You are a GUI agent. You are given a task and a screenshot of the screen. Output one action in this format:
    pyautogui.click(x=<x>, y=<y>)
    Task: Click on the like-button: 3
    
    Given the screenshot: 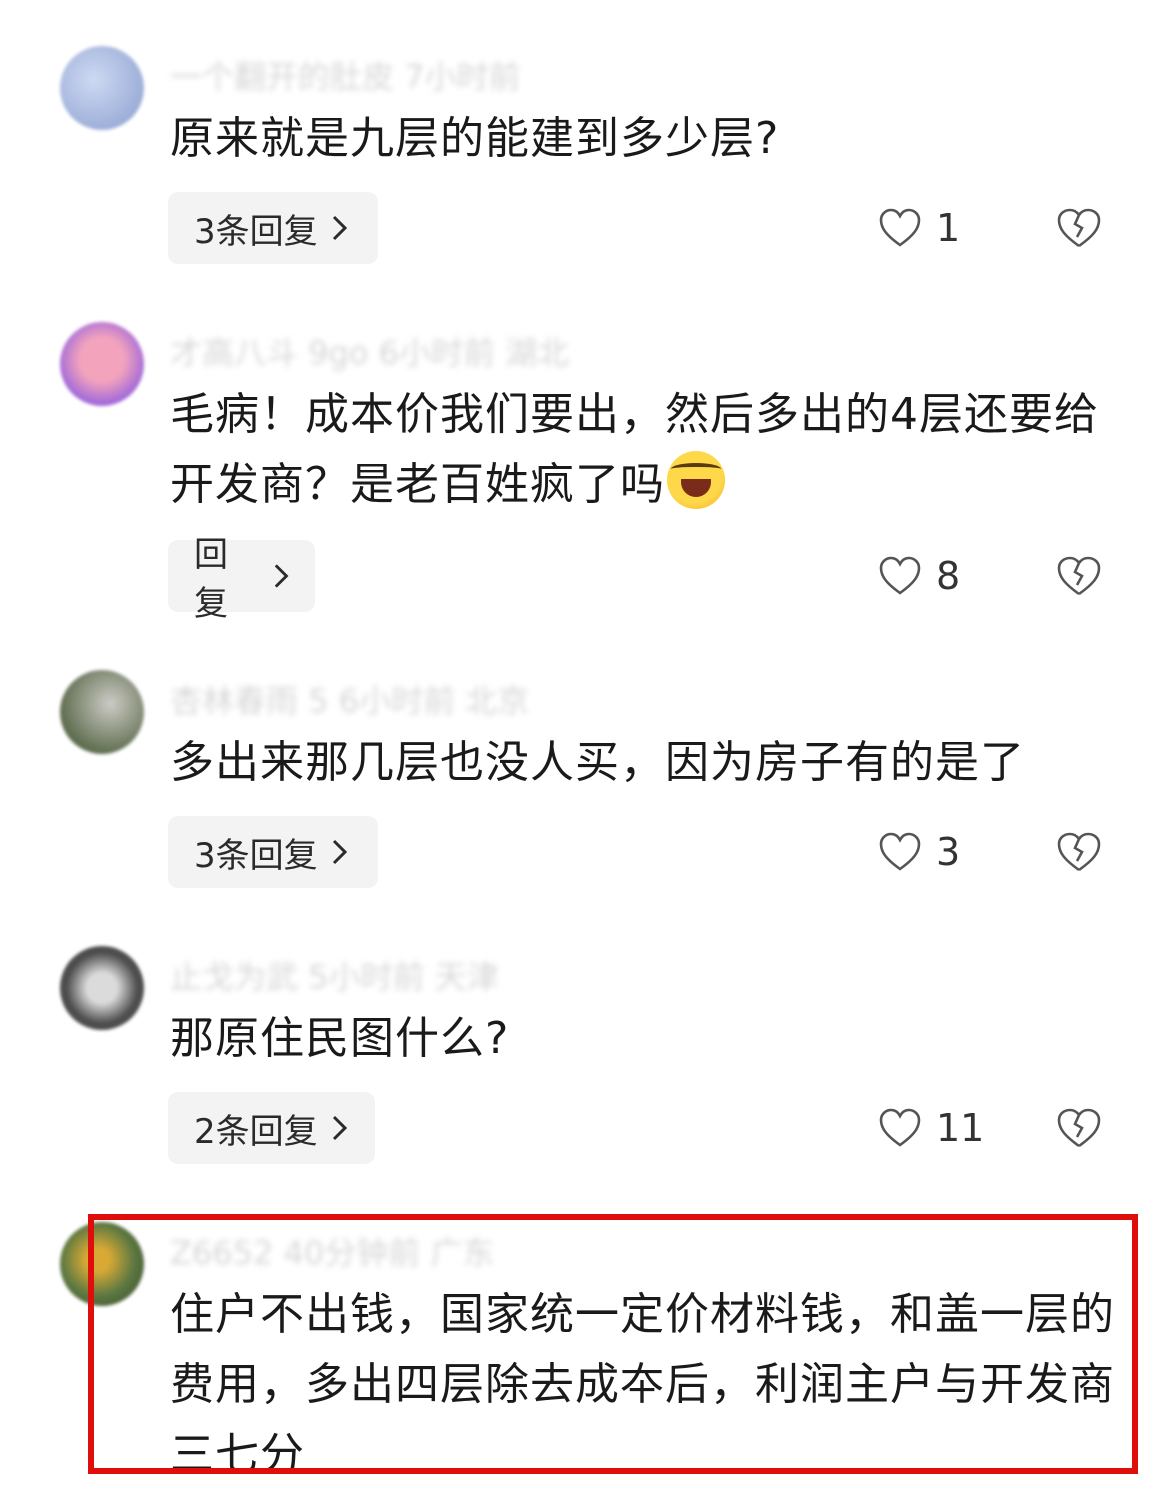 What is the action you would take?
    pyautogui.click(x=919, y=852)
    